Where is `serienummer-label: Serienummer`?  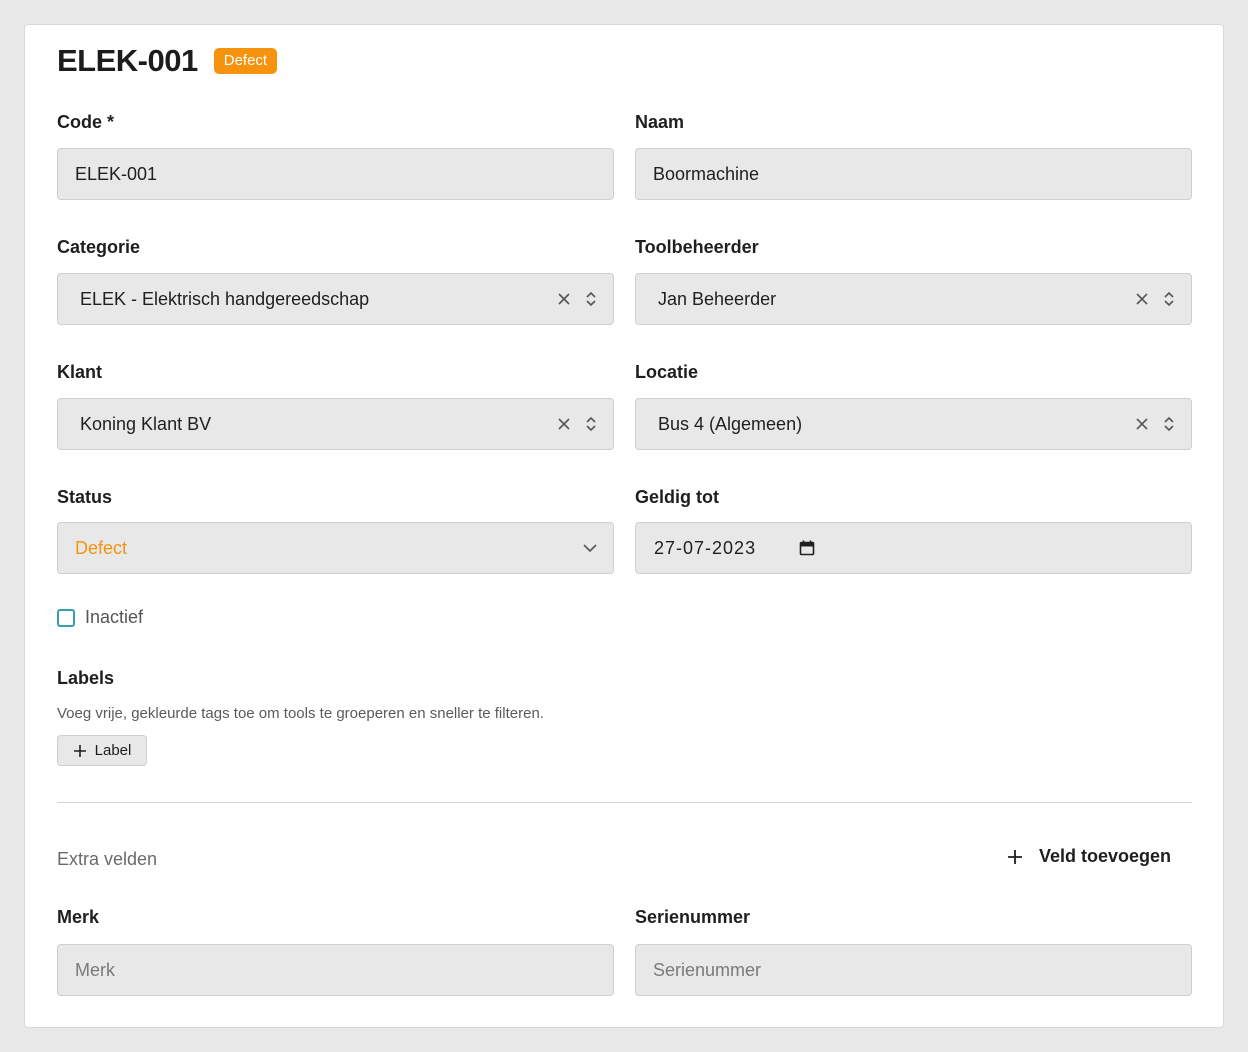
serienummer-label: Serienummer is located at coordinates (693, 917).